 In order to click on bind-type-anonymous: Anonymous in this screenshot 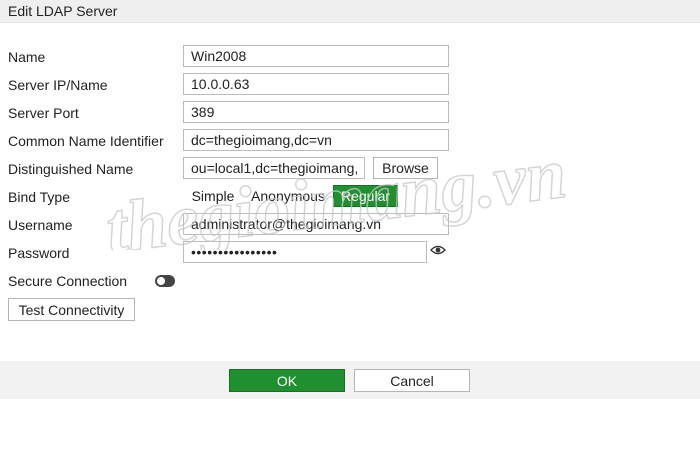, I will do `click(288, 196)`.